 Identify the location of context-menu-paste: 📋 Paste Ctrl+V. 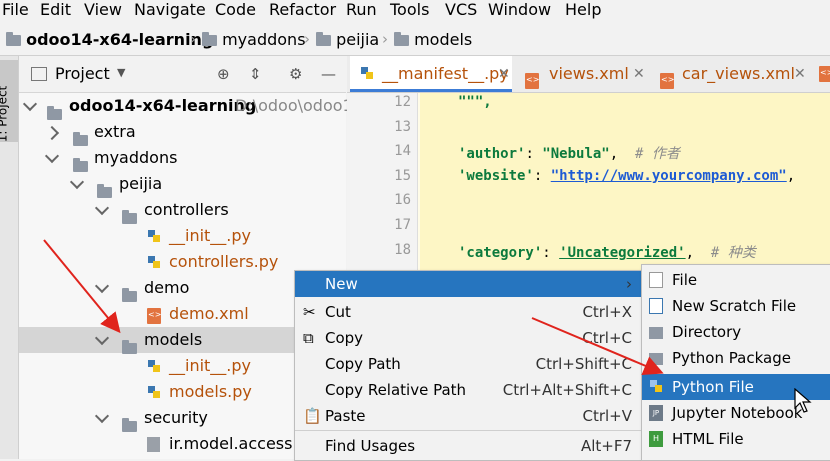
(468, 416).